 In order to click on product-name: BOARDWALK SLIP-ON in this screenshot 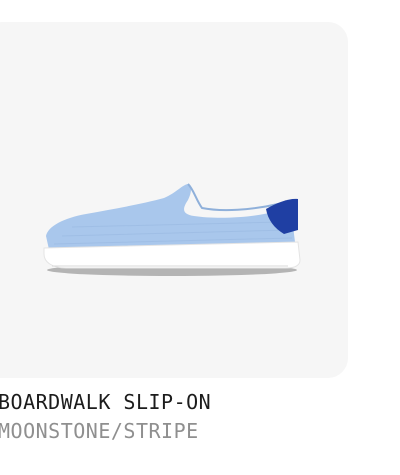, I will do `click(105, 402)`.